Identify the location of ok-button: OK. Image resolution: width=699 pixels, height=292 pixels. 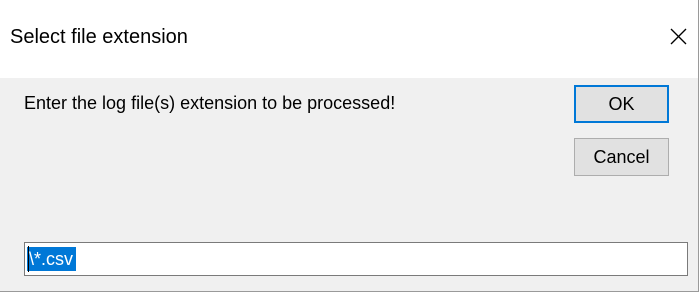
(621, 104).